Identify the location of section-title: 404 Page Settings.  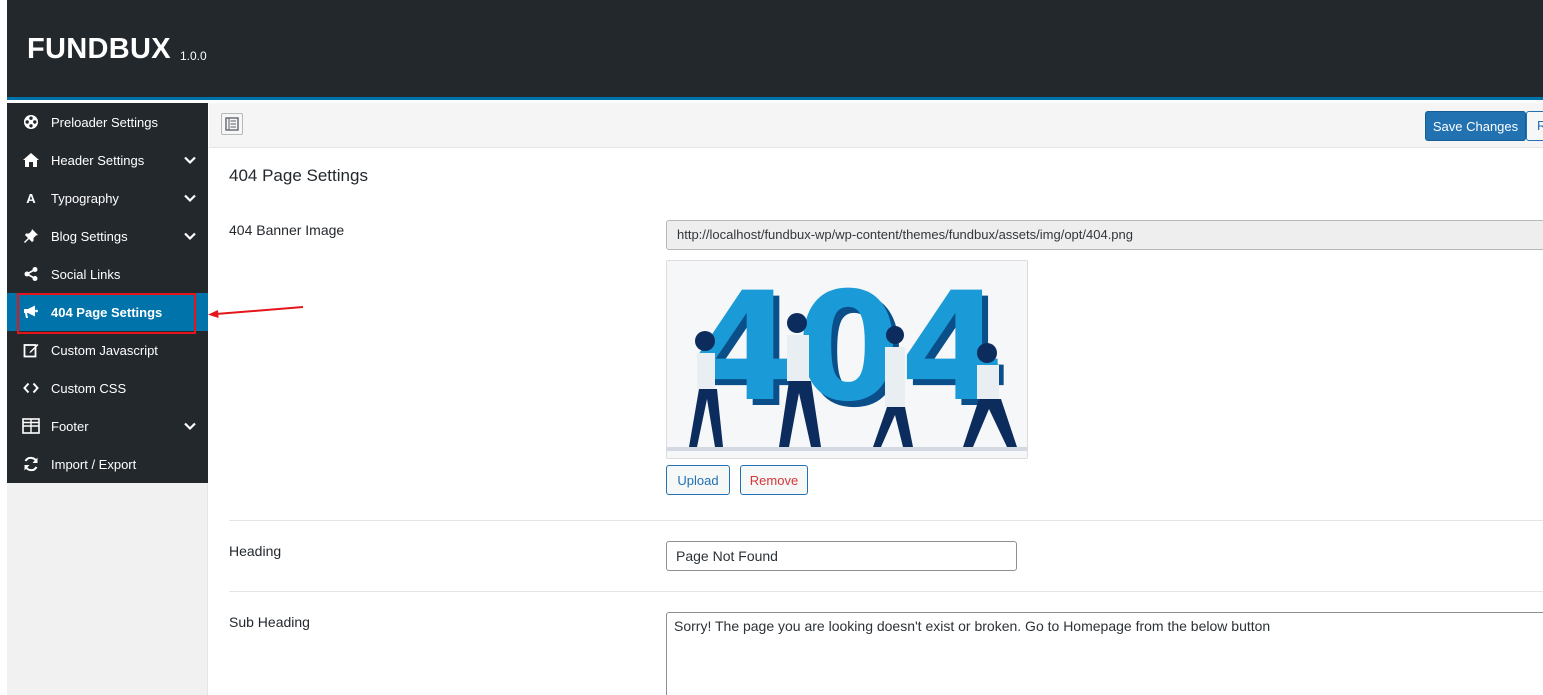
(298, 175).